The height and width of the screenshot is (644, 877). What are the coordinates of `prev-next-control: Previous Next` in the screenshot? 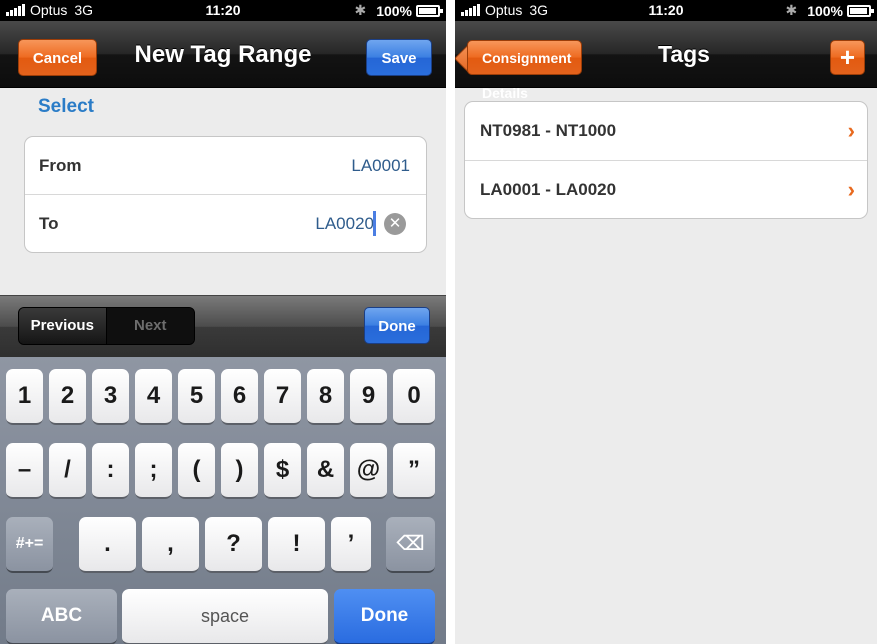 It's located at (106, 326).